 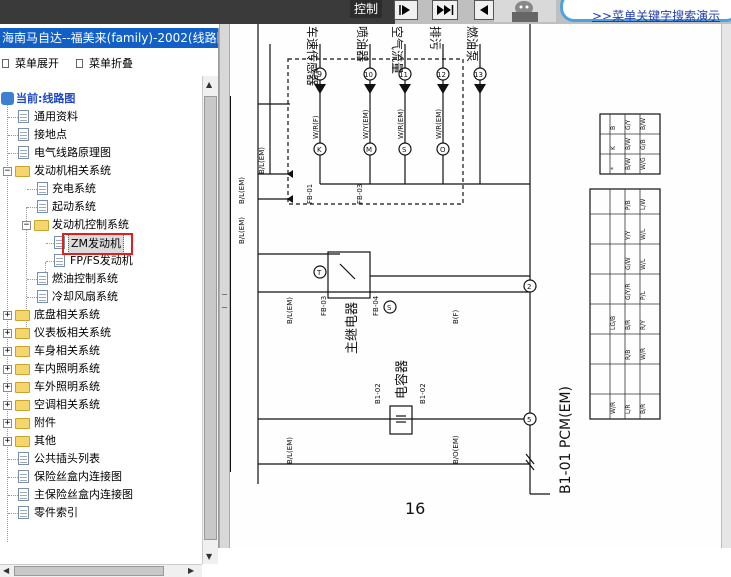 I want to click on folder-open-icon, so click(x=41, y=225).